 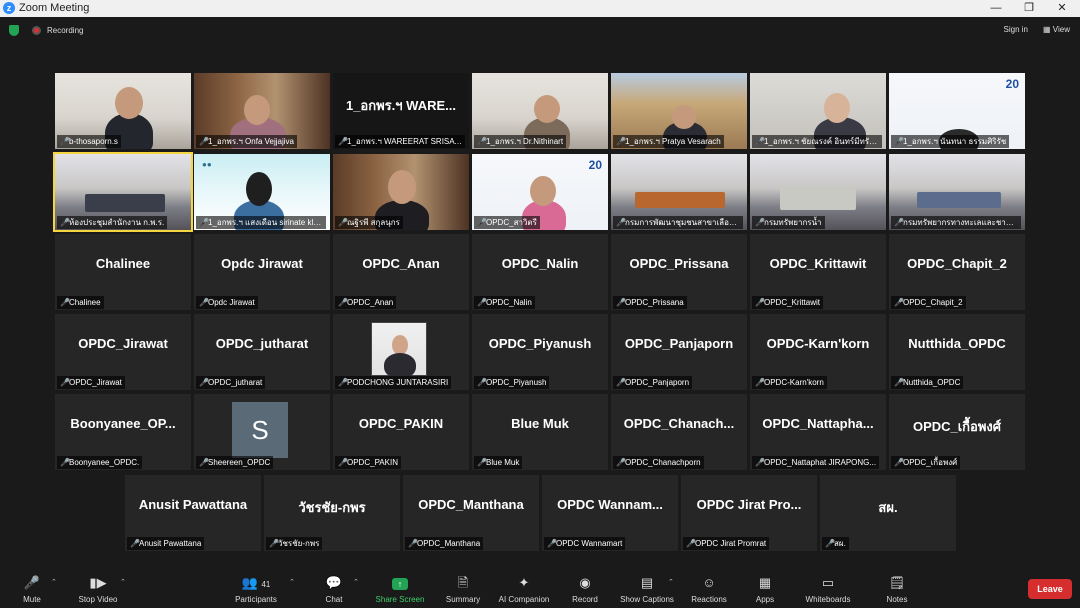 I want to click on participants-button: 👥 41 Participants, so click(x=256, y=590).